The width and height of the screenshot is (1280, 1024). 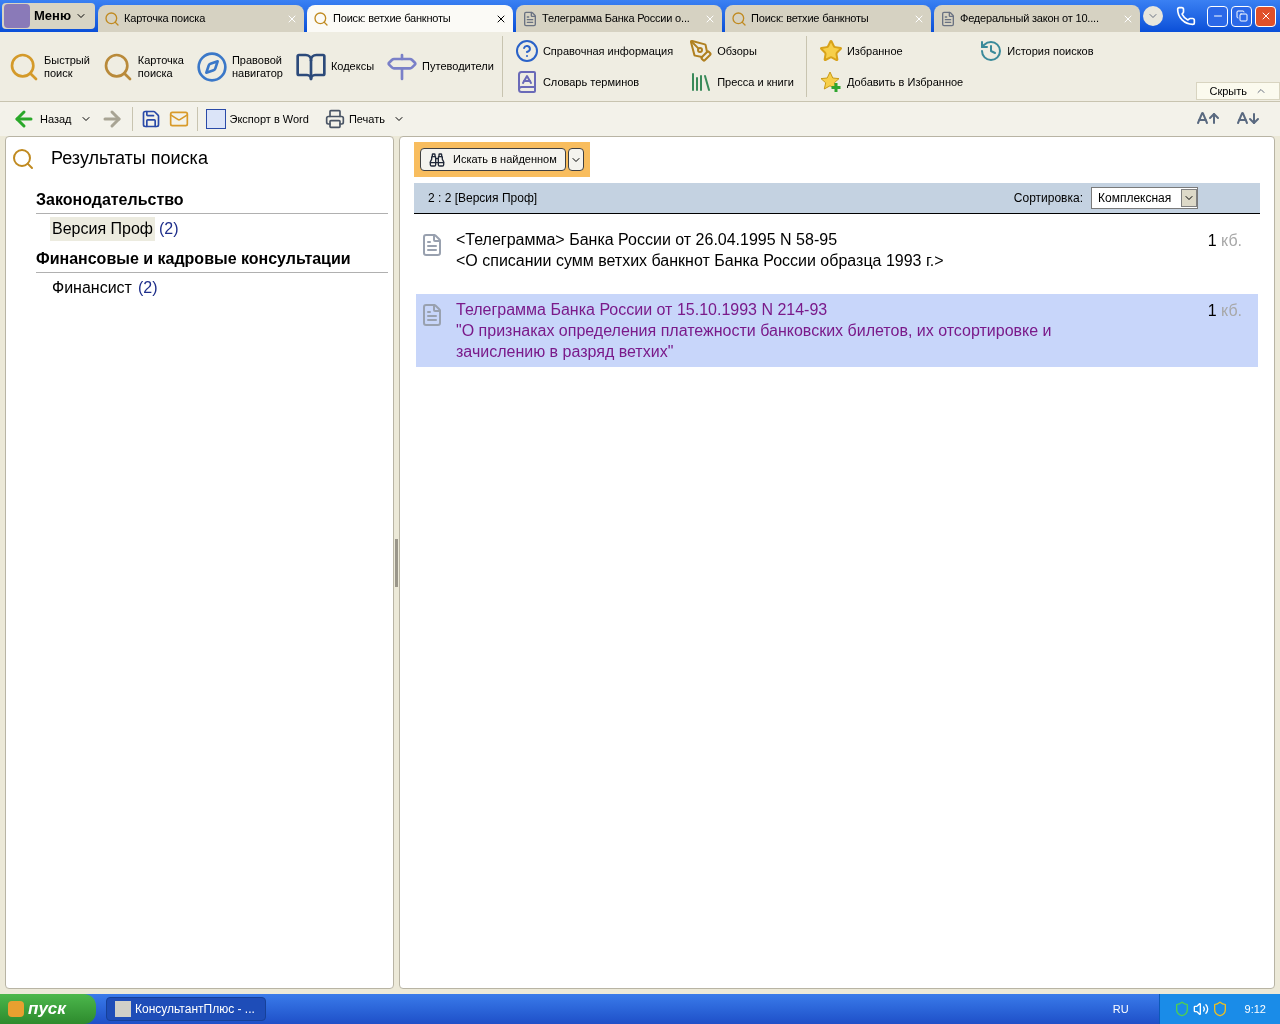 What do you see at coordinates (212, 260) in the screenshot?
I see `section-heading: Финансовые и кадровые консультации` at bounding box center [212, 260].